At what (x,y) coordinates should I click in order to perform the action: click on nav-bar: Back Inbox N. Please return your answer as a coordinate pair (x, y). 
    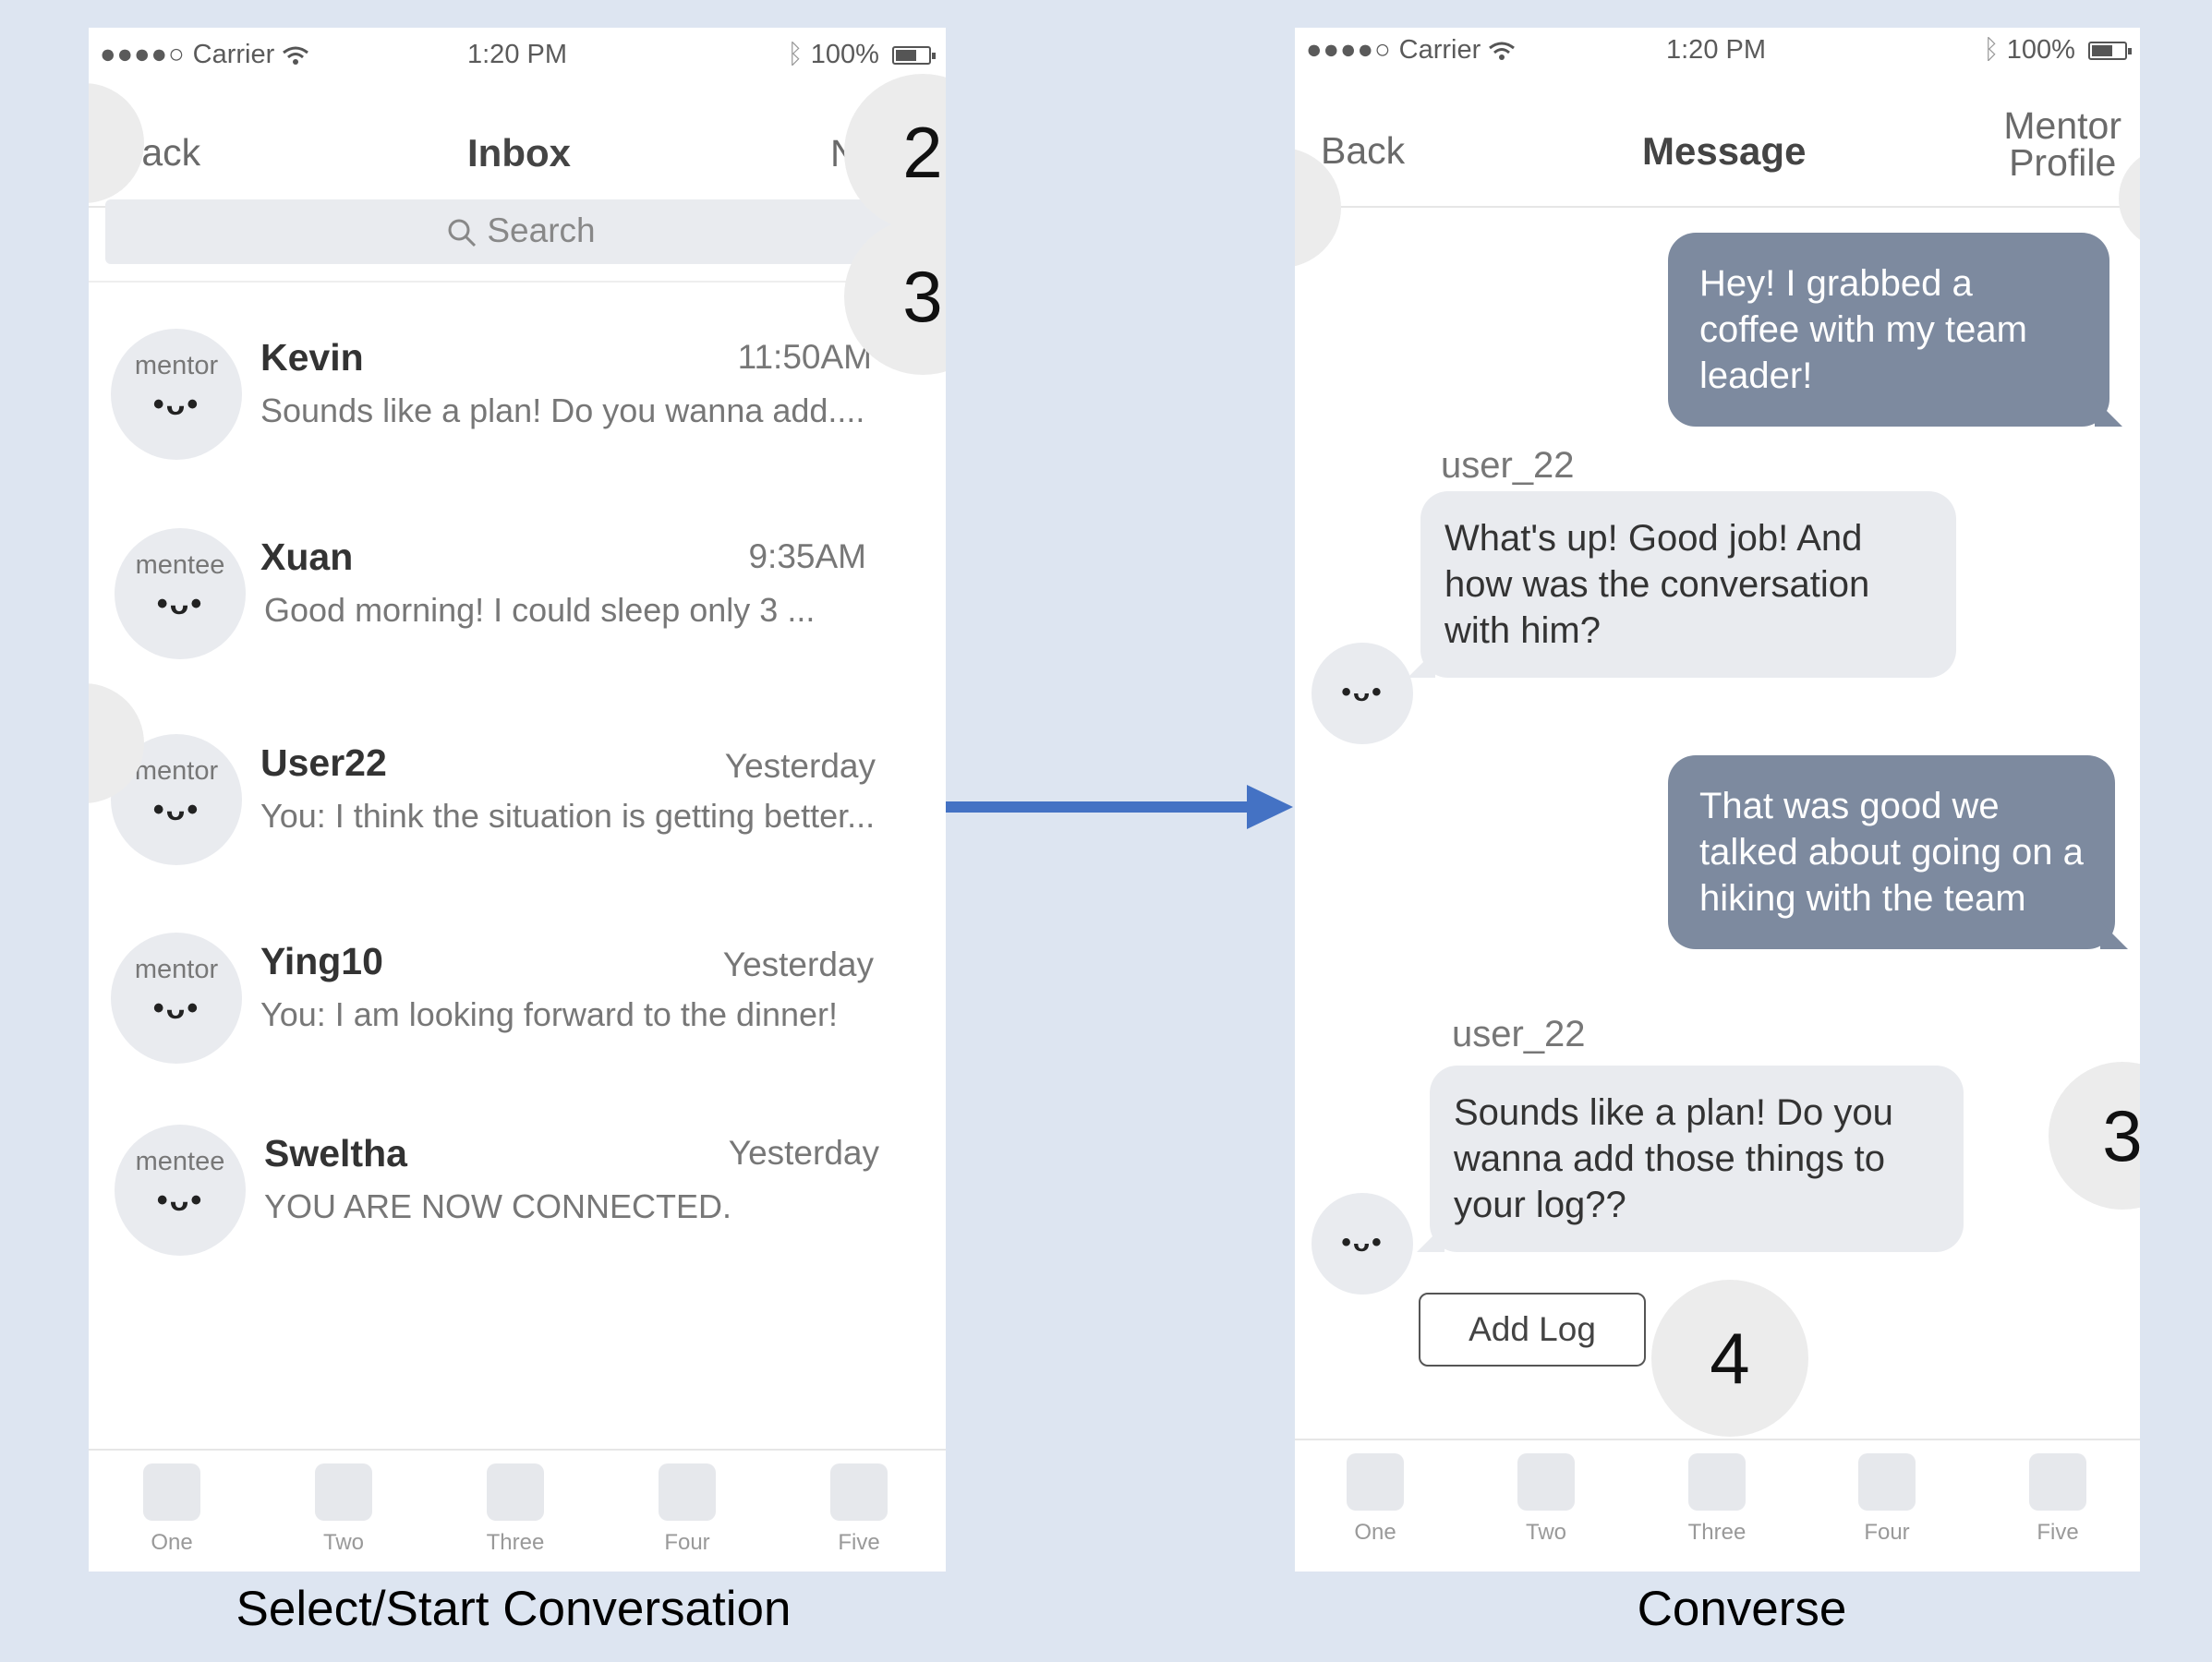
    Looking at the image, I should click on (517, 146).